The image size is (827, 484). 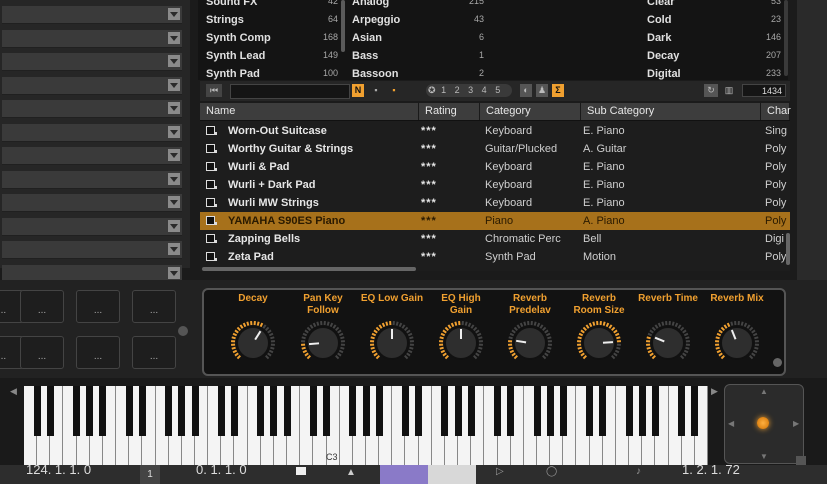 I want to click on filter-item: Sound FX 42, so click(x=268, y=7).